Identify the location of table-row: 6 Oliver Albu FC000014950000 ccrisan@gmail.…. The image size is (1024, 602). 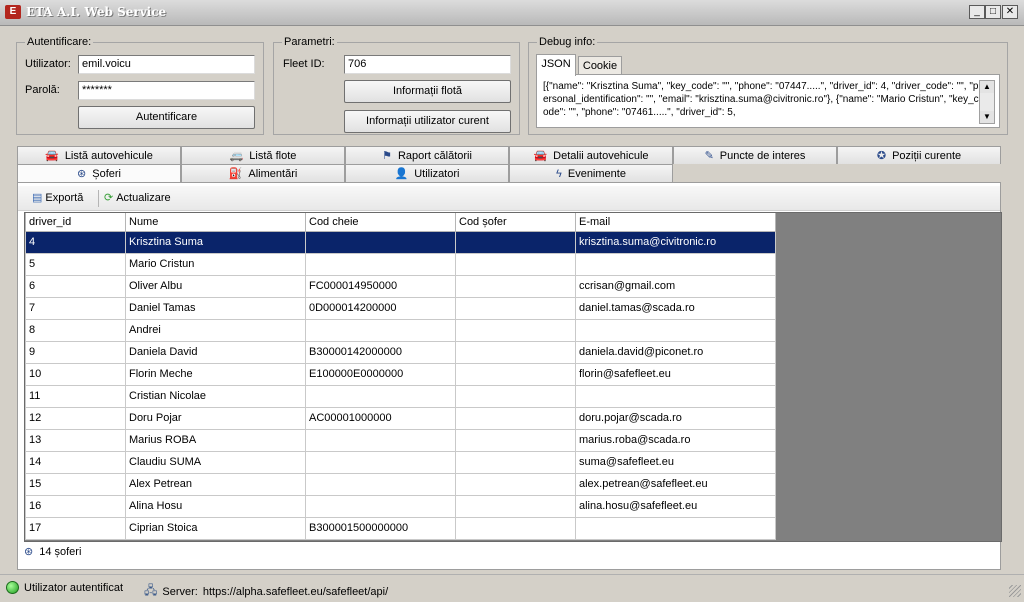
(400, 286).